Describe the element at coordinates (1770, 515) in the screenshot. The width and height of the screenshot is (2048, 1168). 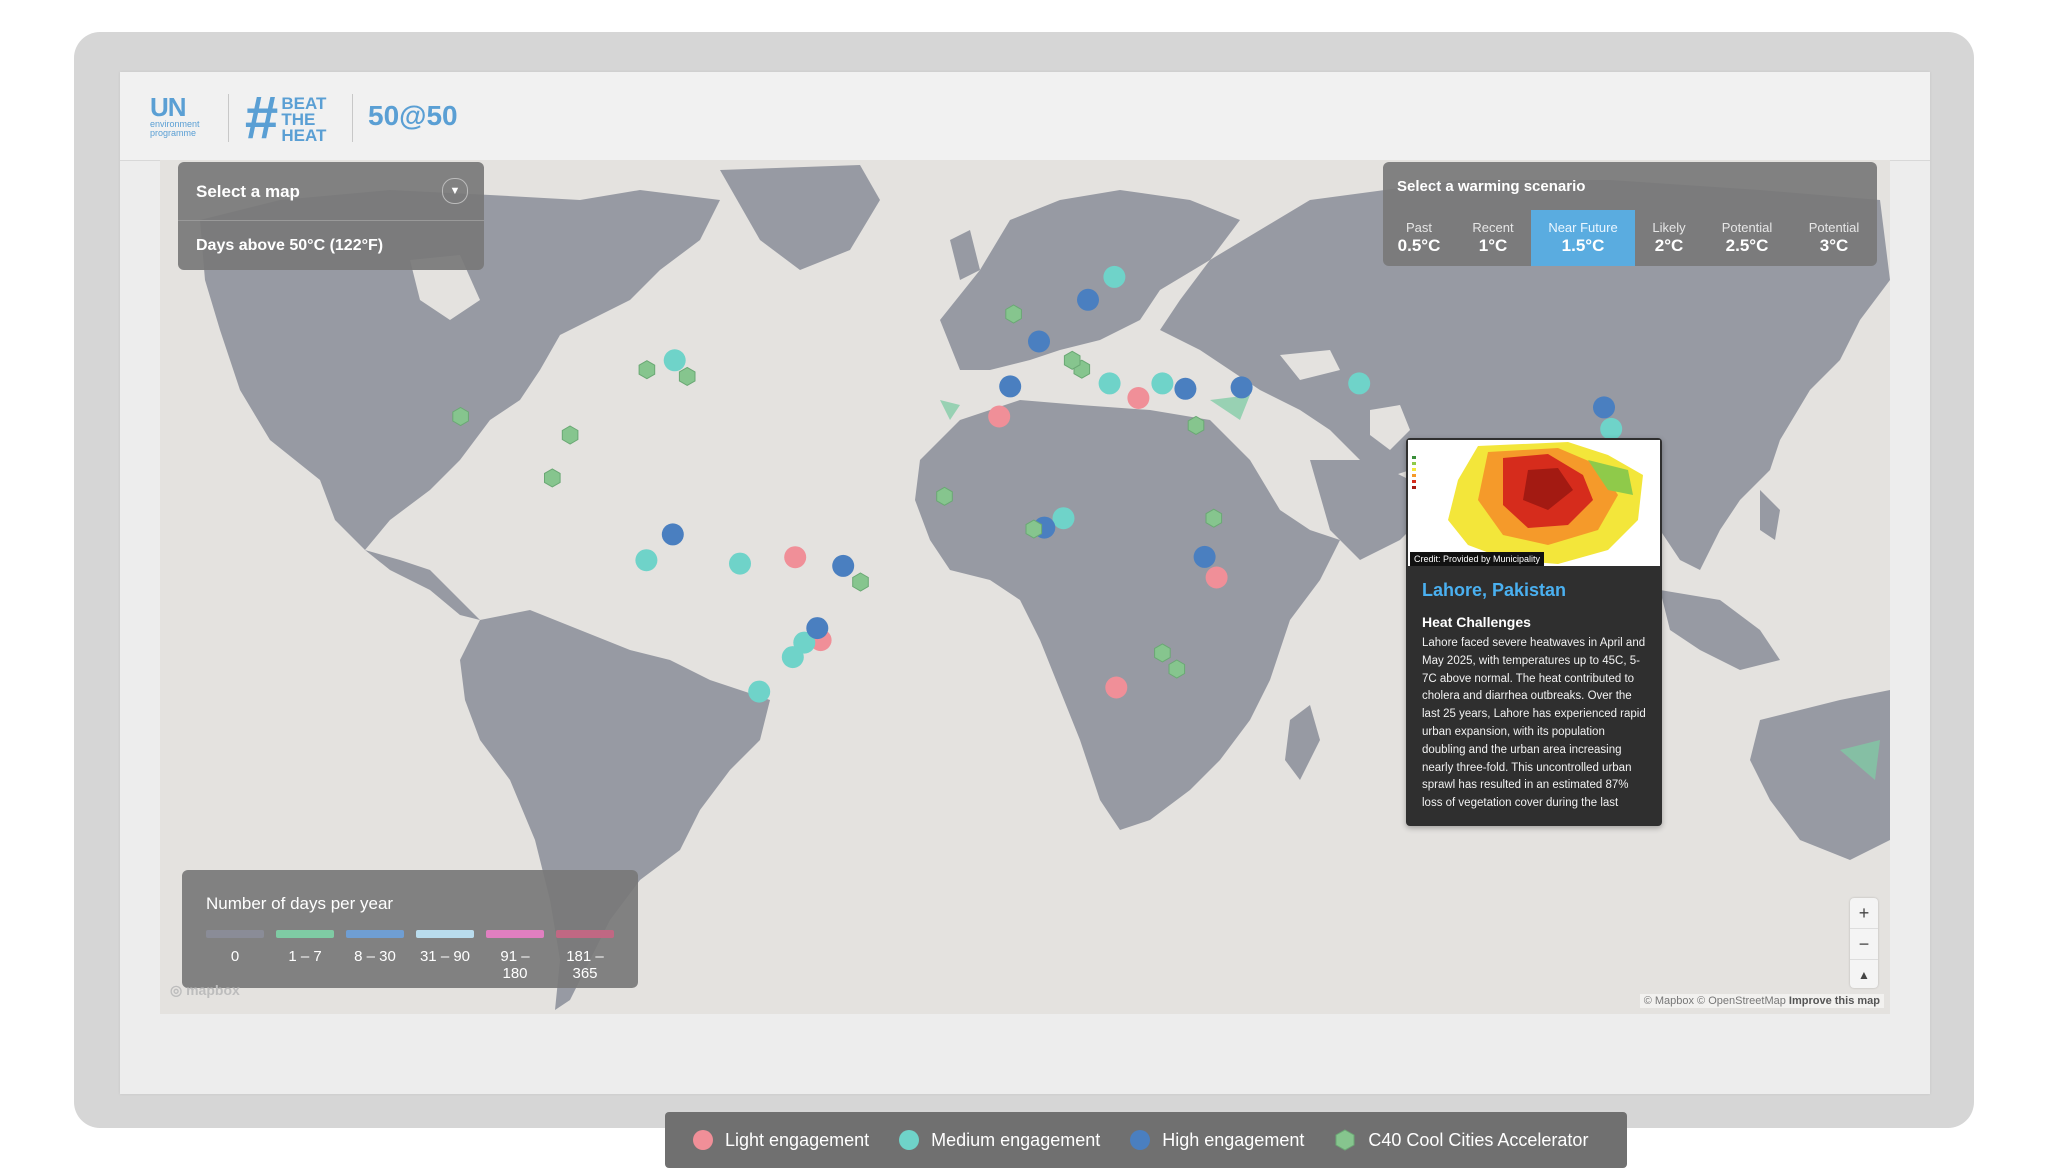
I see `land-taiwan-philippines` at that location.